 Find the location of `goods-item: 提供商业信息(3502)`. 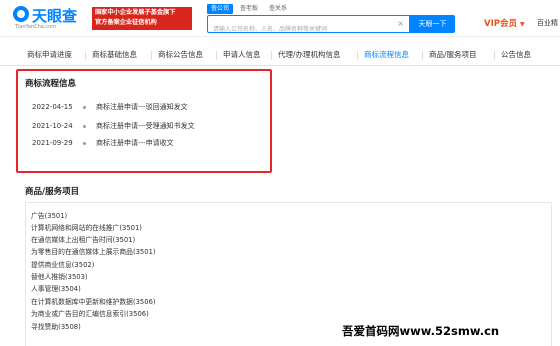

goods-item: 提供商业信息(3502) is located at coordinates (63, 265).